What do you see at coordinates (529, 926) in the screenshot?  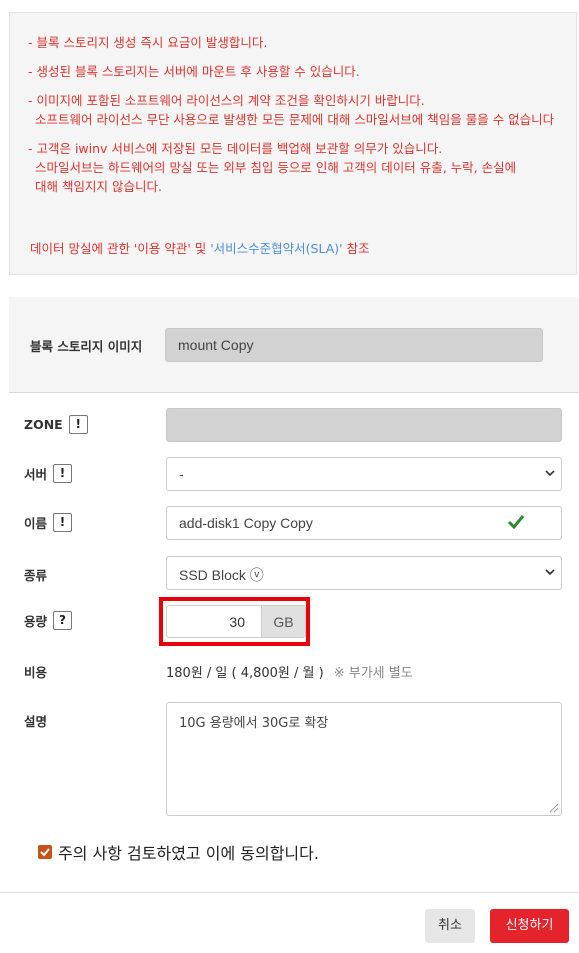 I see `submit-button: 신청하기` at bounding box center [529, 926].